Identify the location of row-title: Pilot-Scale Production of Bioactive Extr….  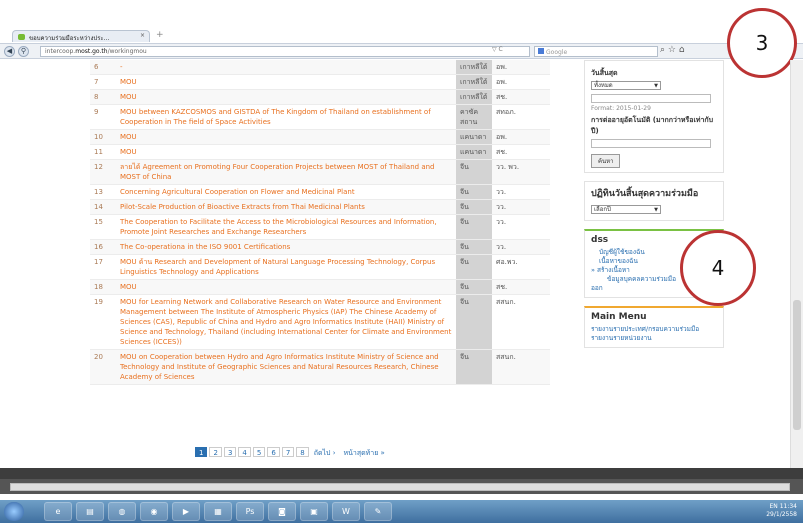
(286, 207).